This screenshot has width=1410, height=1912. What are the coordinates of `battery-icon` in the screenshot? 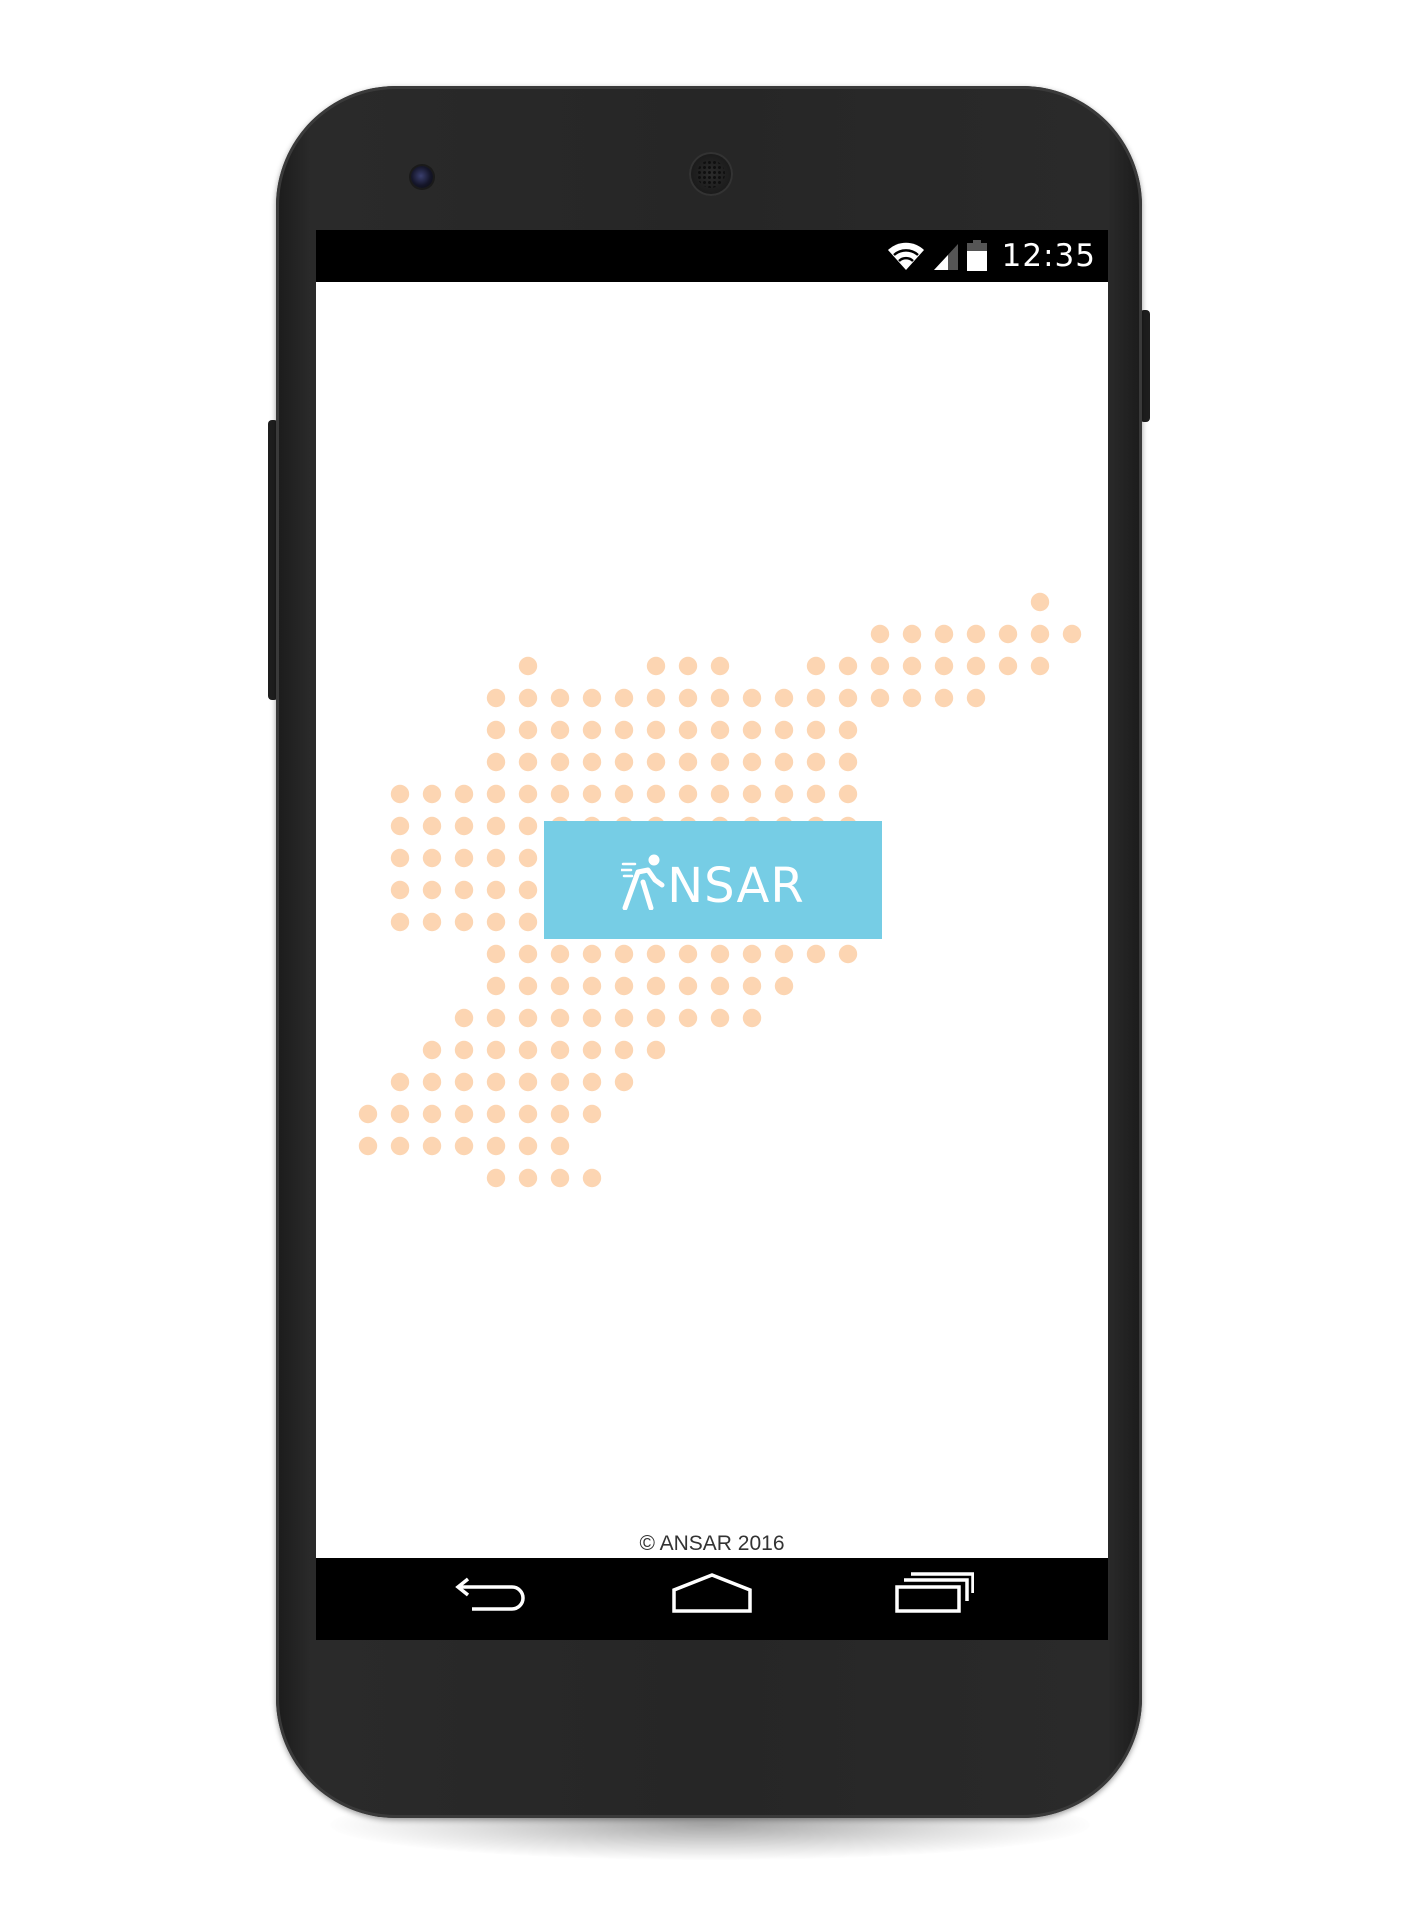 It's located at (976, 255).